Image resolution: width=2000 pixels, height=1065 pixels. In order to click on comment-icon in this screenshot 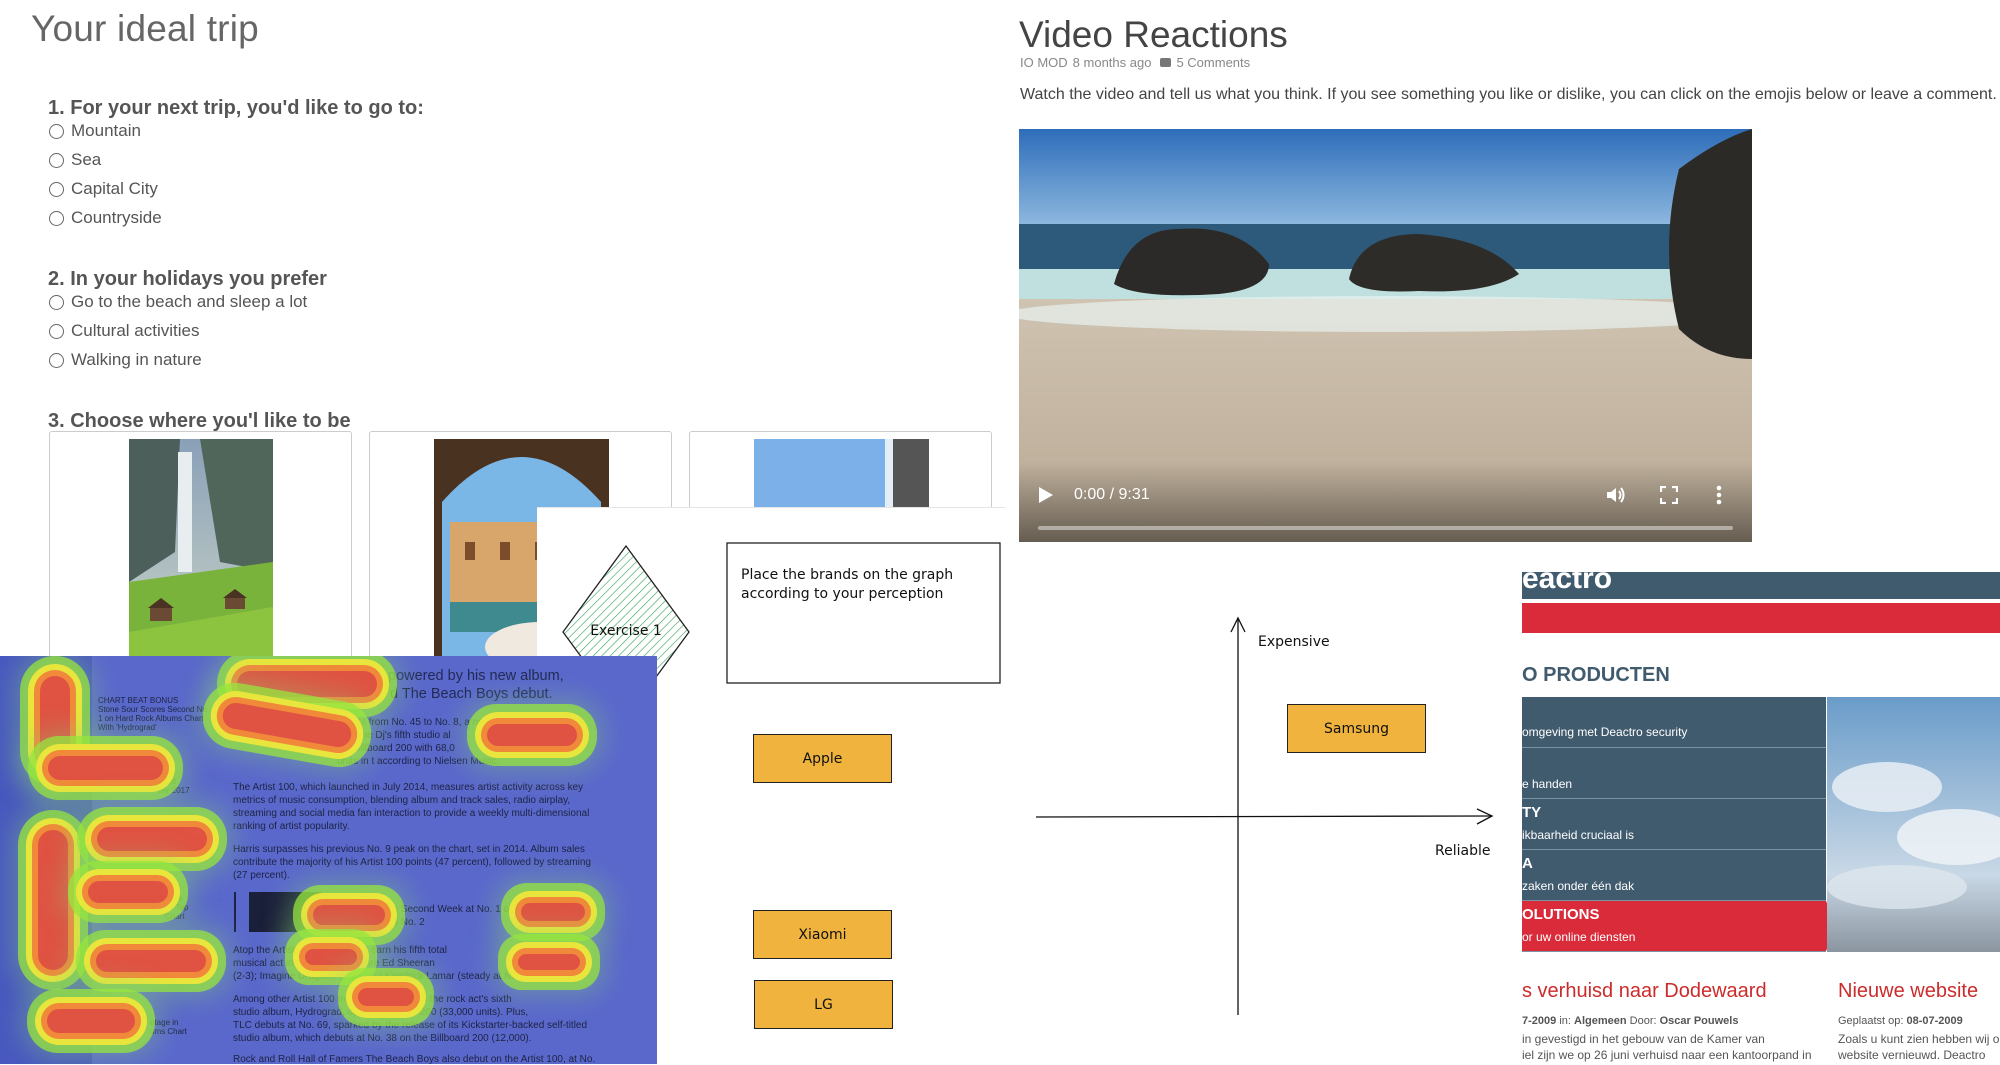, I will do `click(1166, 62)`.